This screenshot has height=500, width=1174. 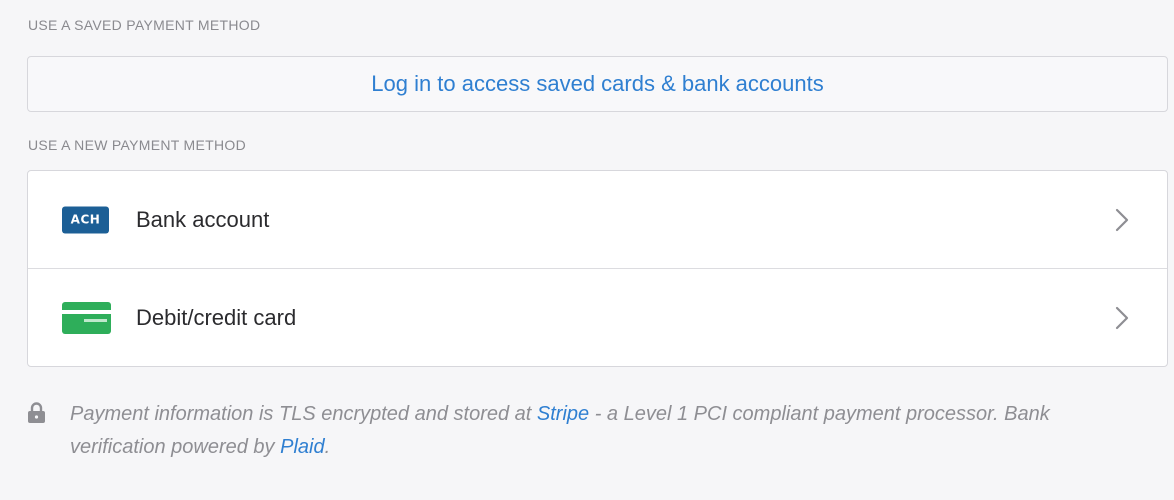 I want to click on bank-account-label: Bank account, so click(x=203, y=219).